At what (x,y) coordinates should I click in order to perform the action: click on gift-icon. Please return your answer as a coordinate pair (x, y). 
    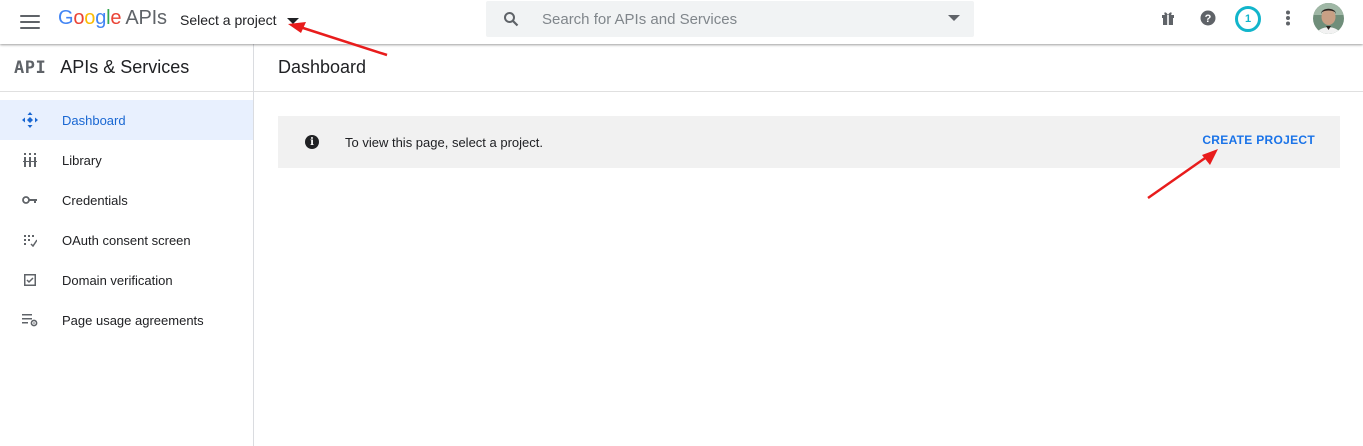
    Looking at the image, I should click on (1168, 18).